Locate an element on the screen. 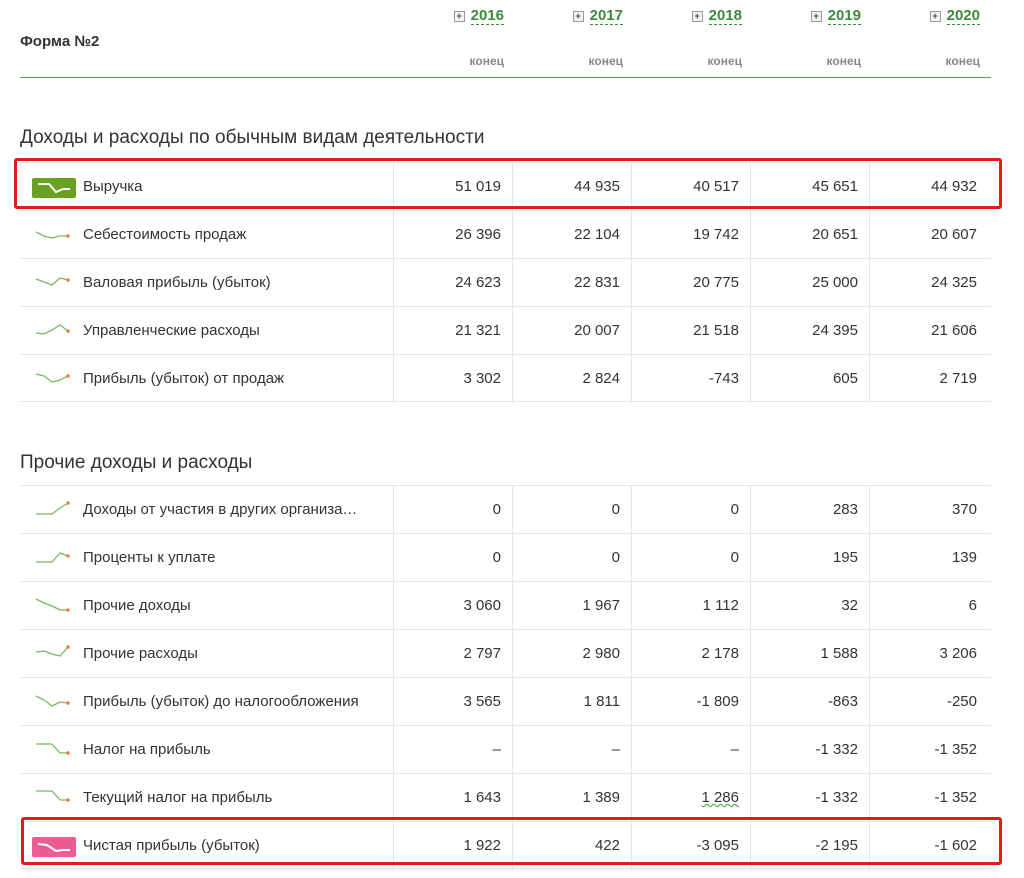 Image resolution: width=1024 pixels, height=878 pixels. year-toggle: +2017 is located at coordinates (597, 16).